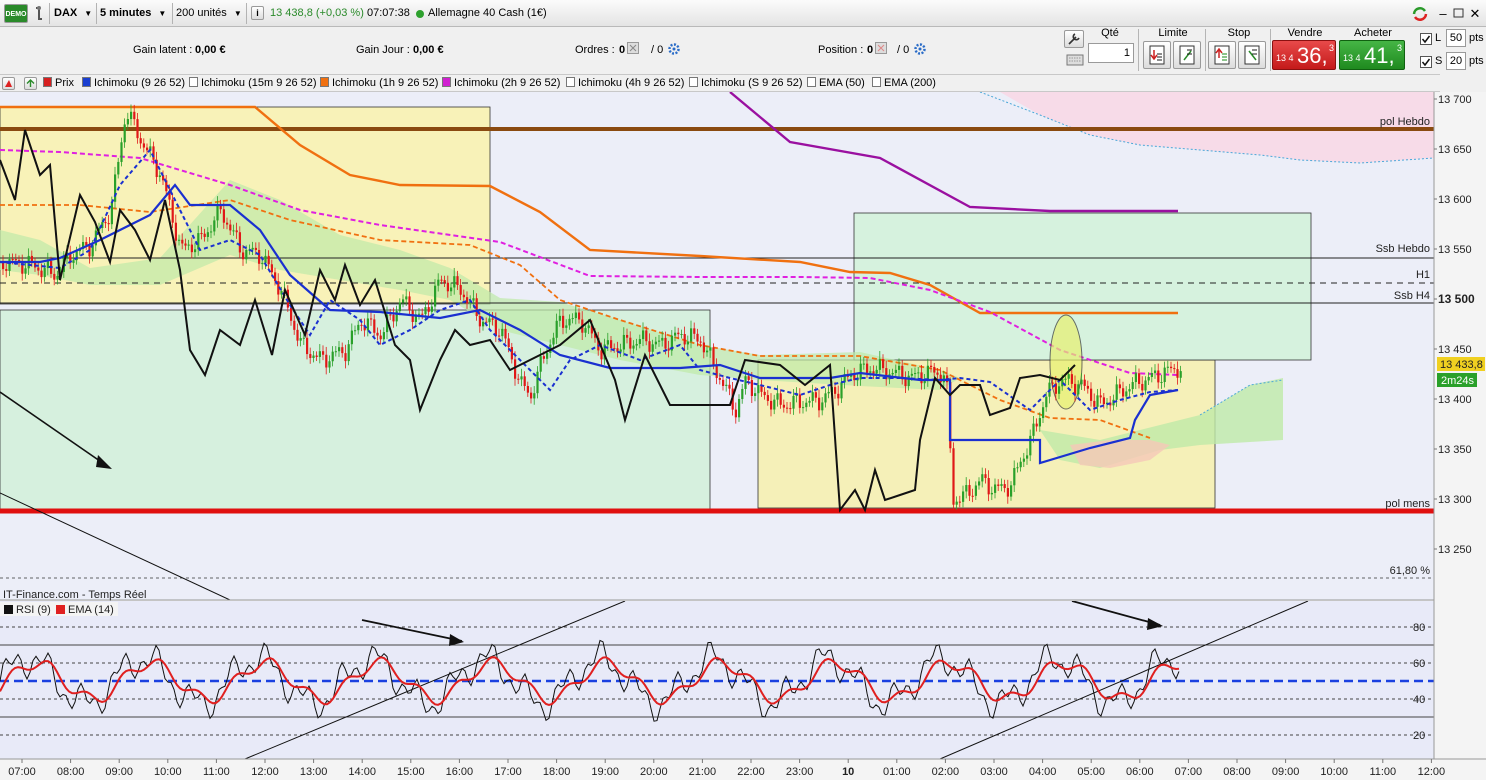  What do you see at coordinates (210, 50) in the screenshot?
I see `gain-latent-value: 0,00 €` at bounding box center [210, 50].